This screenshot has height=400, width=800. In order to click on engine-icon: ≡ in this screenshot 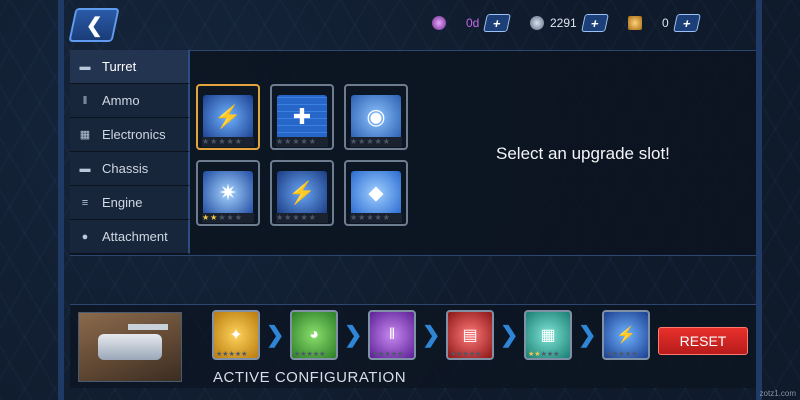, I will do `click(85, 202)`.